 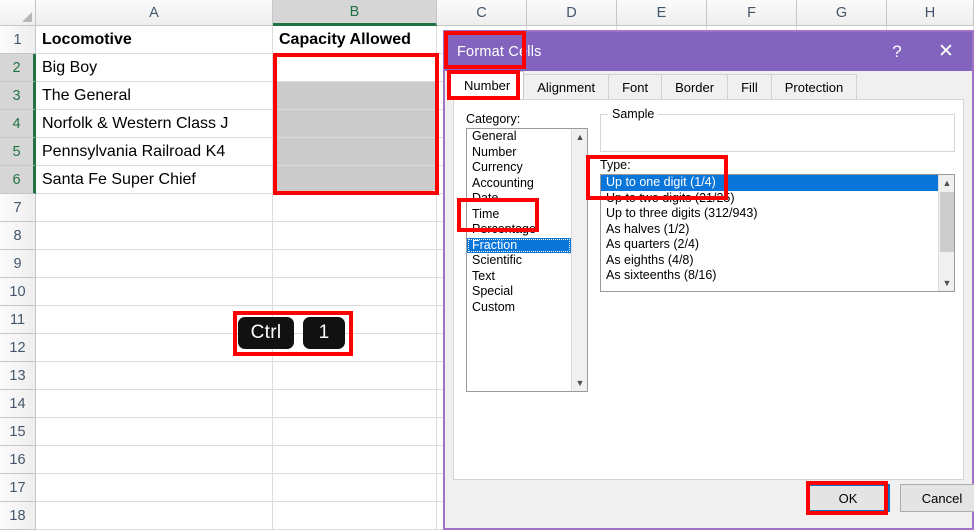 What do you see at coordinates (519, 230) in the screenshot?
I see `category-item-percentage: Percentage` at bounding box center [519, 230].